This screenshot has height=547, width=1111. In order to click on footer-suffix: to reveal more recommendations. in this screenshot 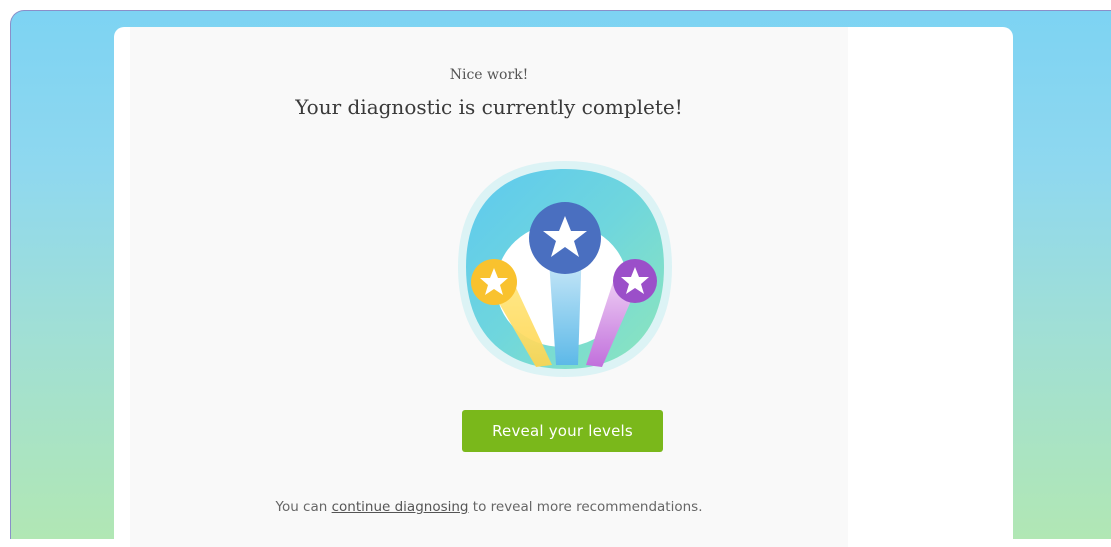, I will do `click(585, 507)`.